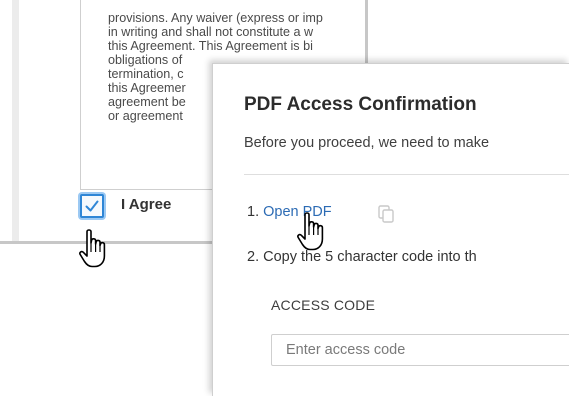 The width and height of the screenshot is (569, 396). What do you see at coordinates (420, 350) in the screenshot?
I see `access-code-input` at bounding box center [420, 350].